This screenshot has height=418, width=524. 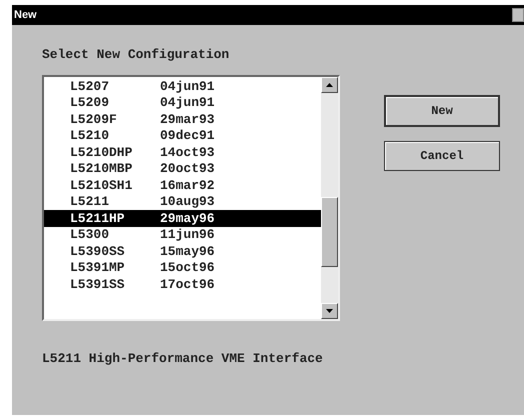 I want to click on scroll-down-button, so click(x=329, y=311).